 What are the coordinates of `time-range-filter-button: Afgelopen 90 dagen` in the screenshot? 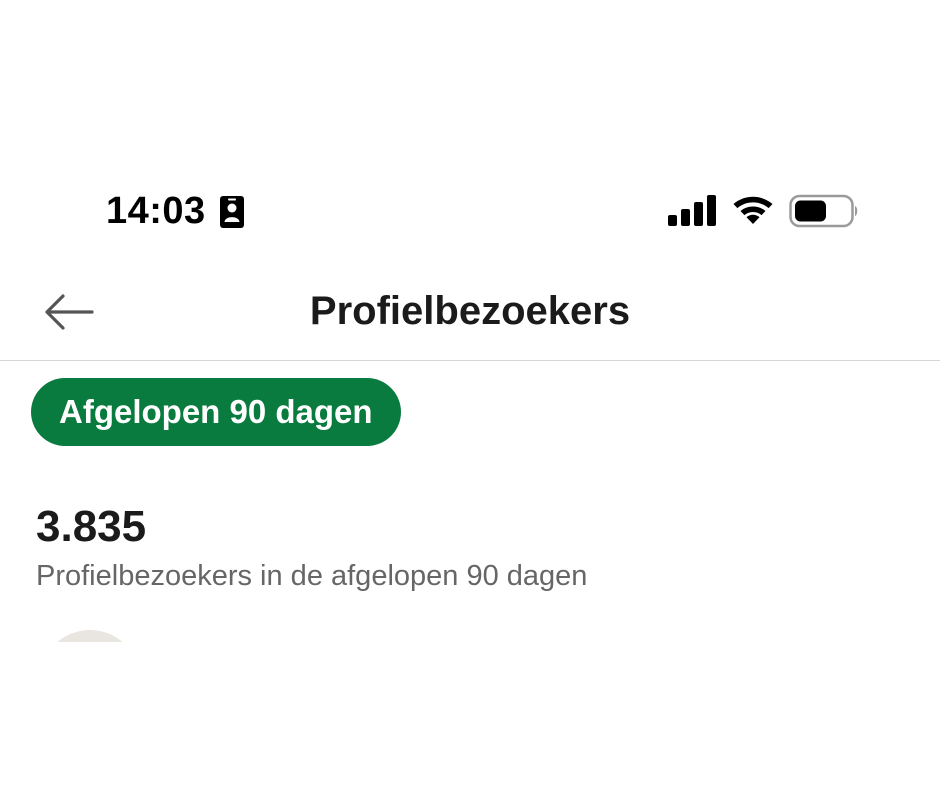 It's located at (216, 412).